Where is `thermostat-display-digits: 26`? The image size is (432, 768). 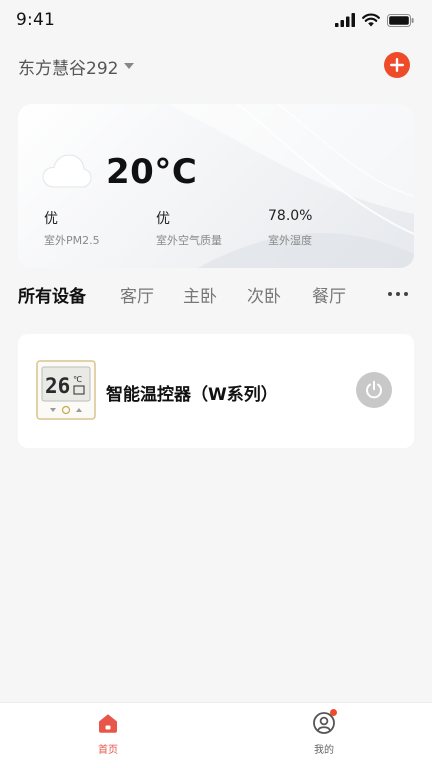 thermostat-display-digits: 26 is located at coordinates (57, 386).